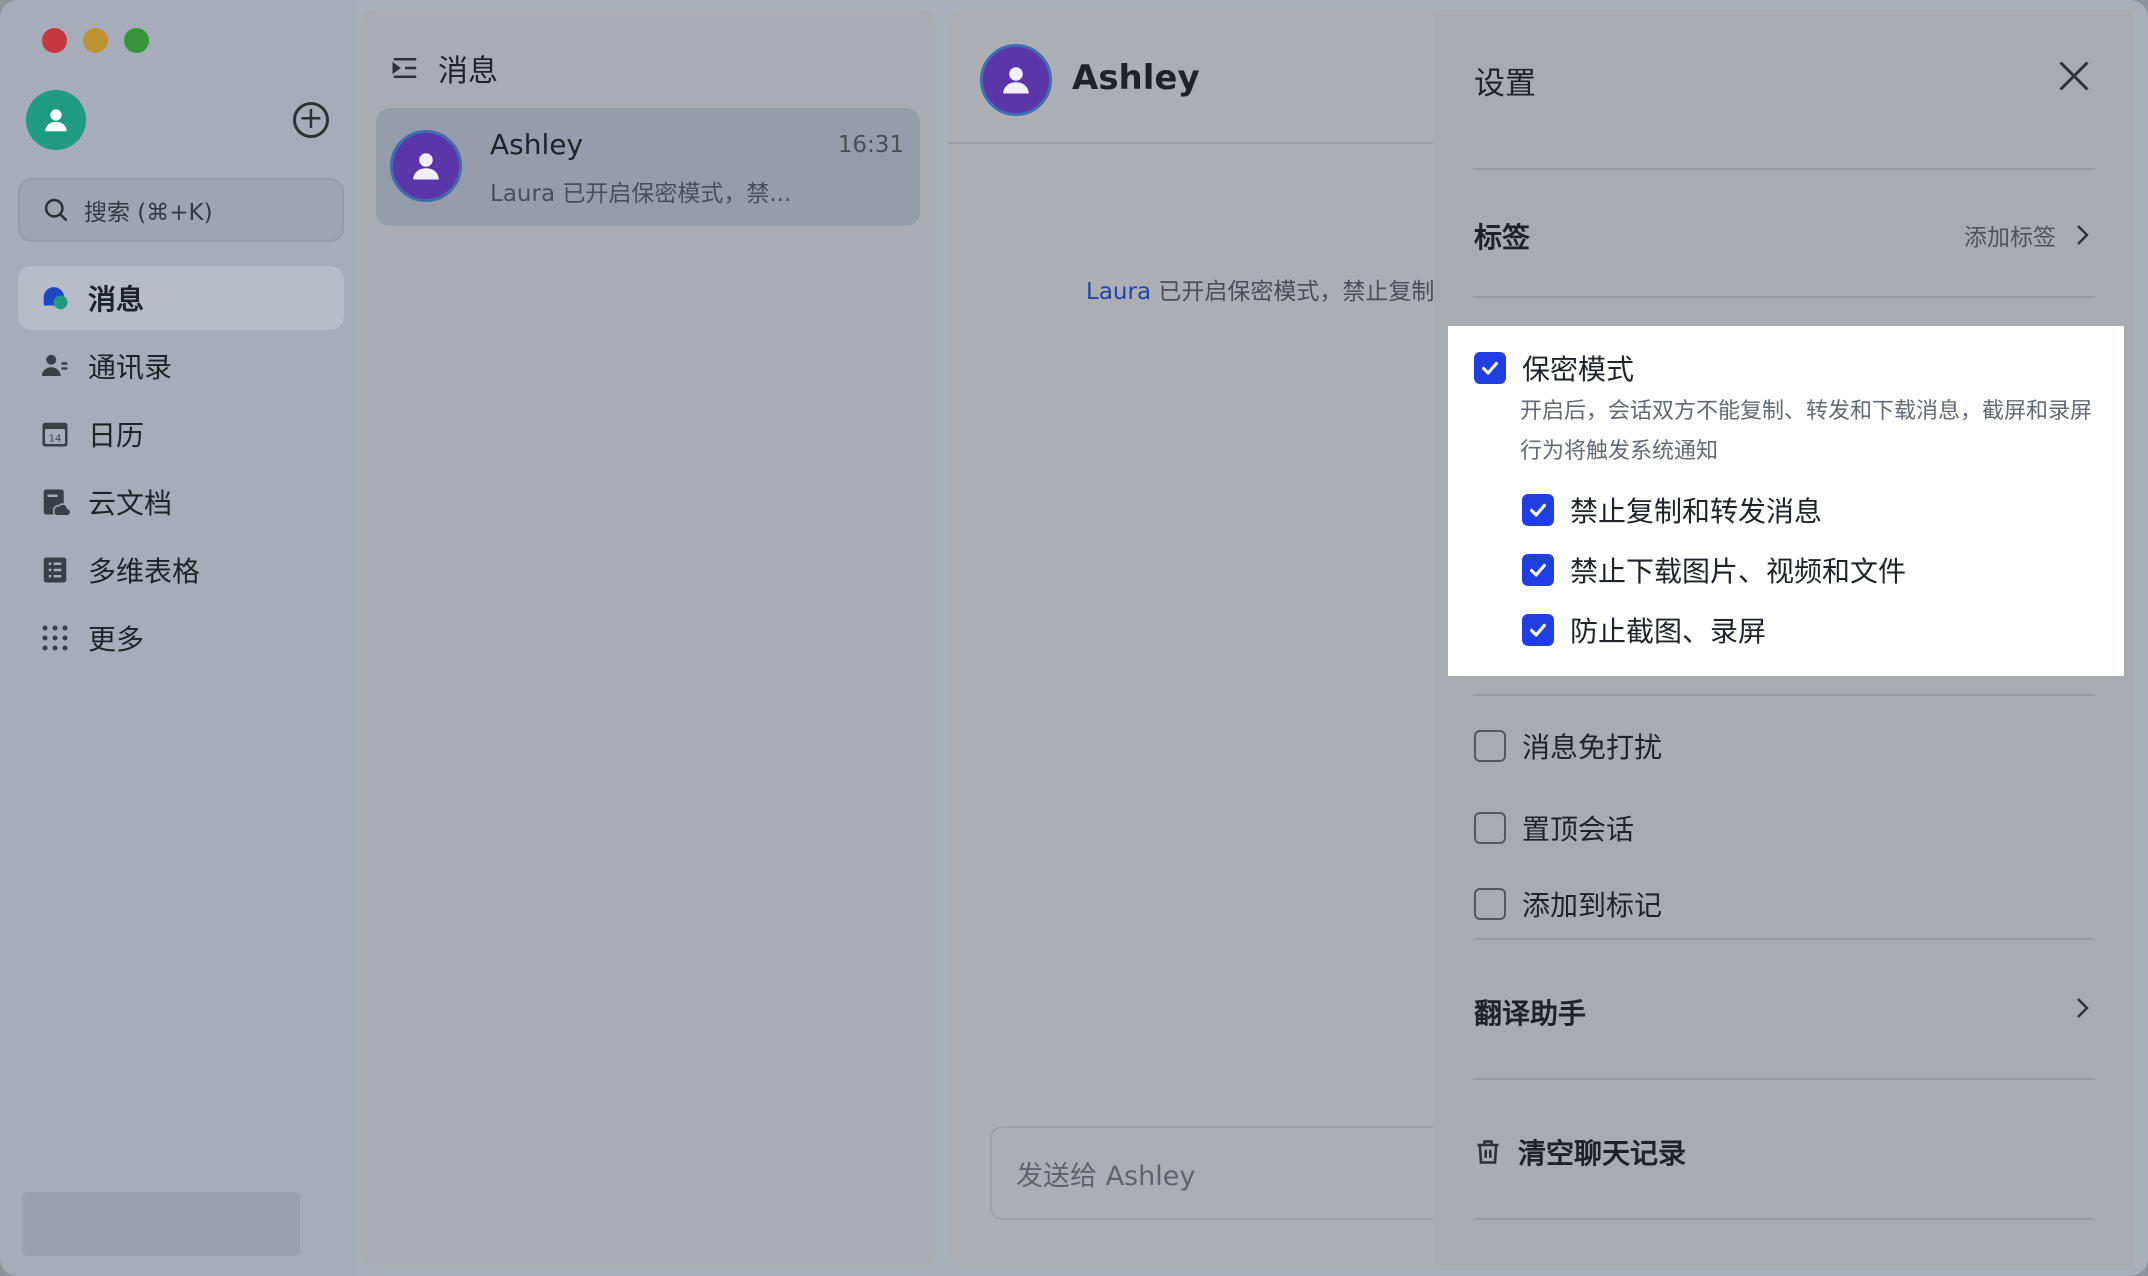  I want to click on window-controls, so click(95, 40).